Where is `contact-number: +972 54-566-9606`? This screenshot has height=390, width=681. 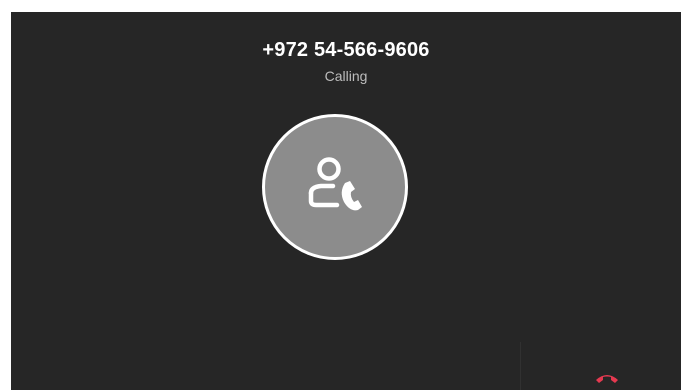 contact-number: +972 54-566-9606 is located at coordinates (346, 50).